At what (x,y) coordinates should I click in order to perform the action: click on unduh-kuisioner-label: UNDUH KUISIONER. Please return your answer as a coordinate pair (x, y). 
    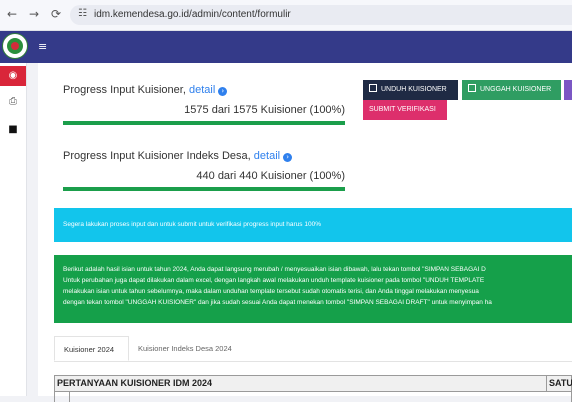
    Looking at the image, I should click on (414, 89).